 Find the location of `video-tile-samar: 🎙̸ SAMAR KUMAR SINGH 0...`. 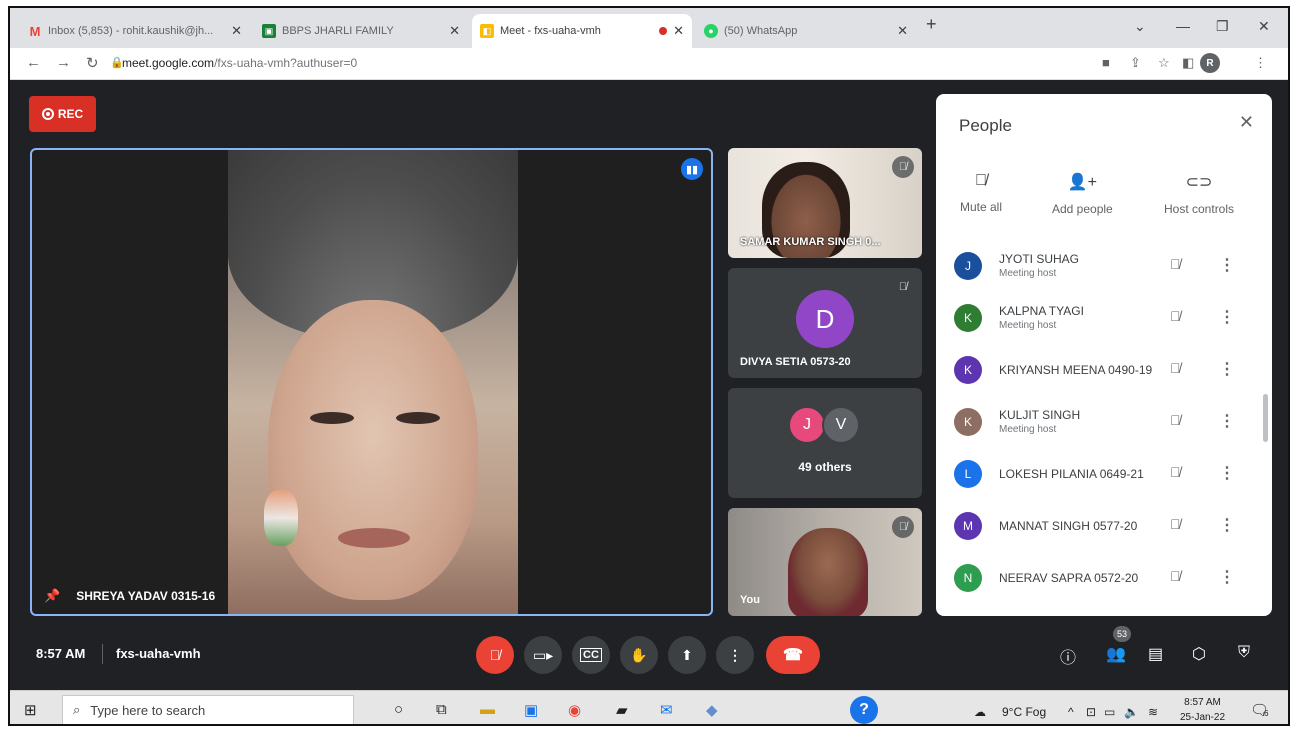

video-tile-samar: 🎙̸ SAMAR KUMAR SINGH 0... is located at coordinates (825, 203).